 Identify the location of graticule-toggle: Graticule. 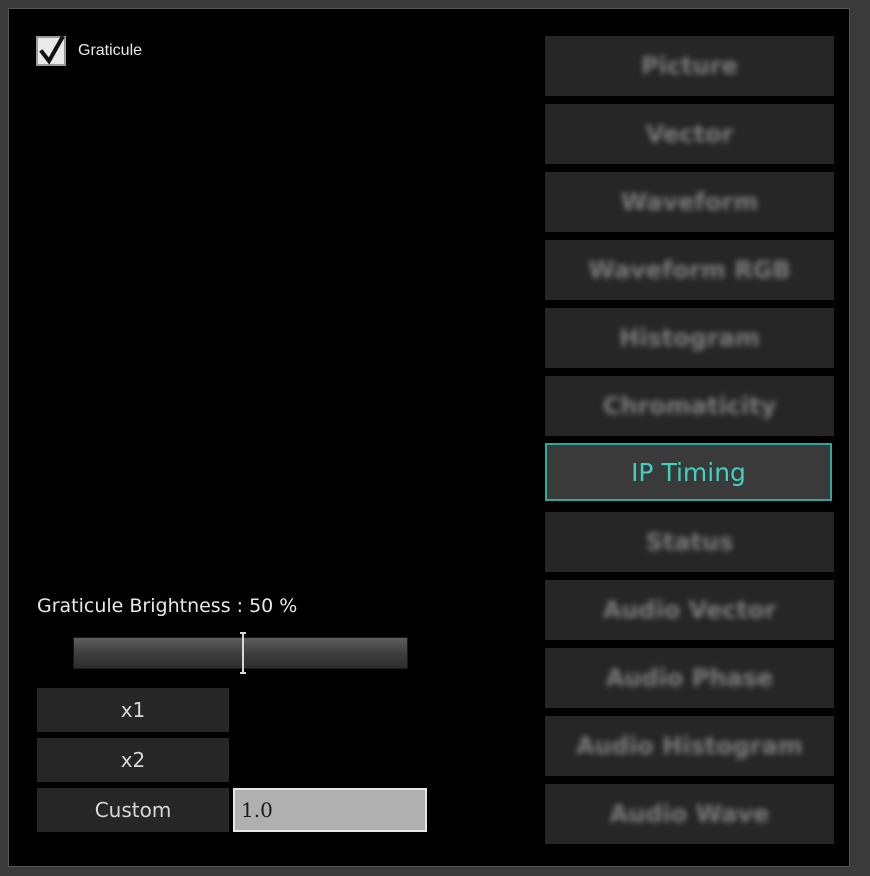
(89, 50).